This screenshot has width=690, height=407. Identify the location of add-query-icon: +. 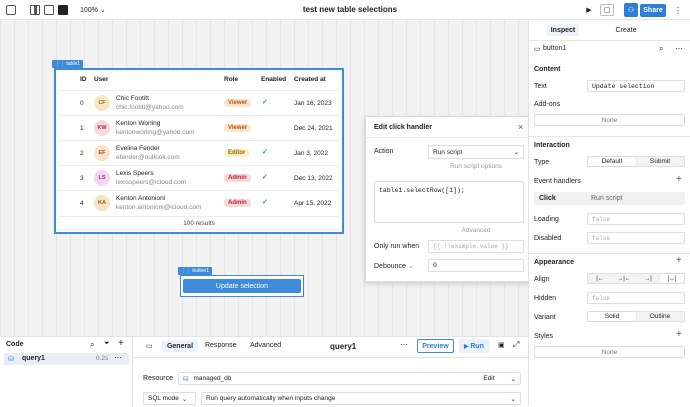
(121, 343).